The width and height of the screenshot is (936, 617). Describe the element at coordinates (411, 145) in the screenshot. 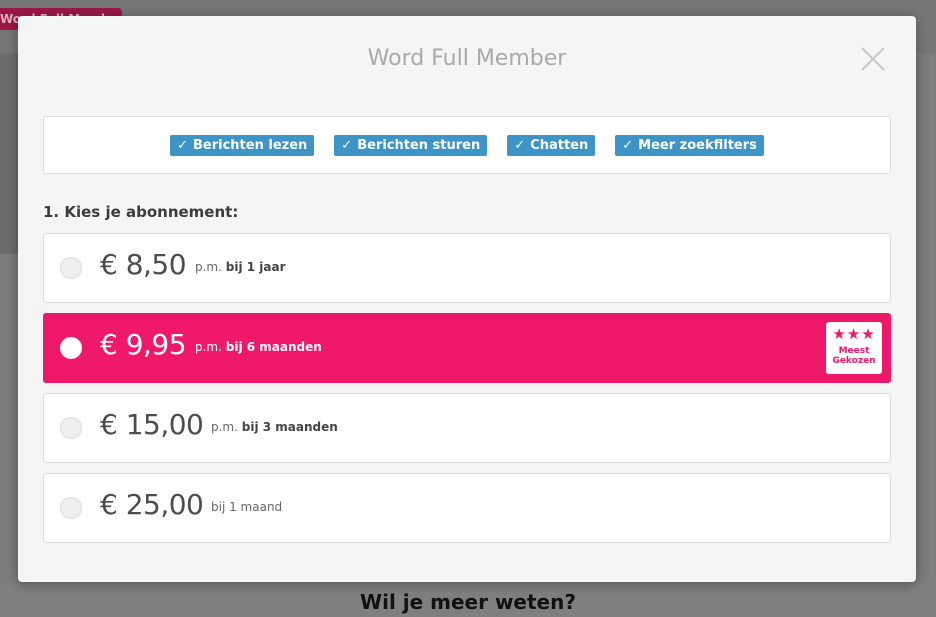

I see `feature-badge-send-messages: ✓ Berichten sturen` at that location.